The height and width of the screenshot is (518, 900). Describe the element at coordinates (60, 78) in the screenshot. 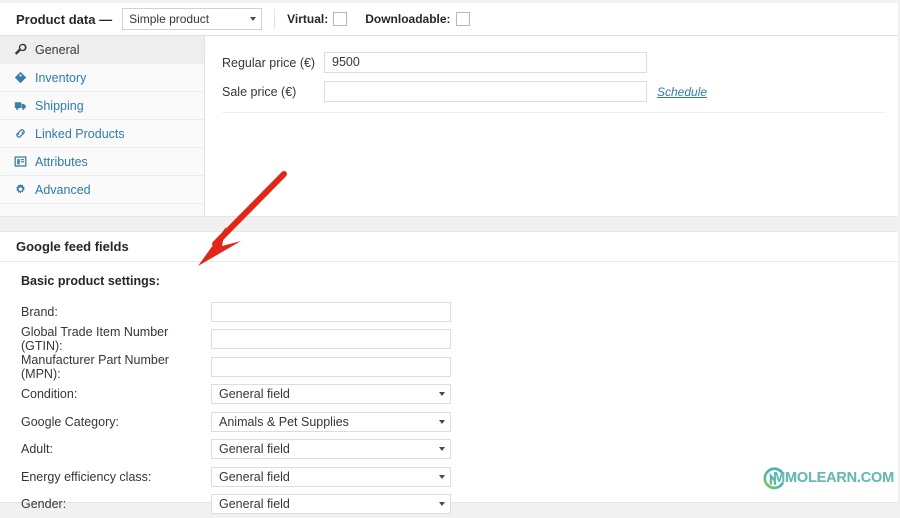

I see `tab-inventory-label: Inventory` at that location.